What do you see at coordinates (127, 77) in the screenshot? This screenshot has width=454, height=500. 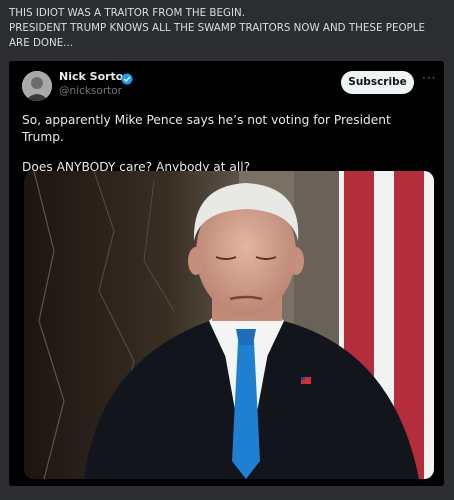 I see `verified-badge-icon` at bounding box center [127, 77].